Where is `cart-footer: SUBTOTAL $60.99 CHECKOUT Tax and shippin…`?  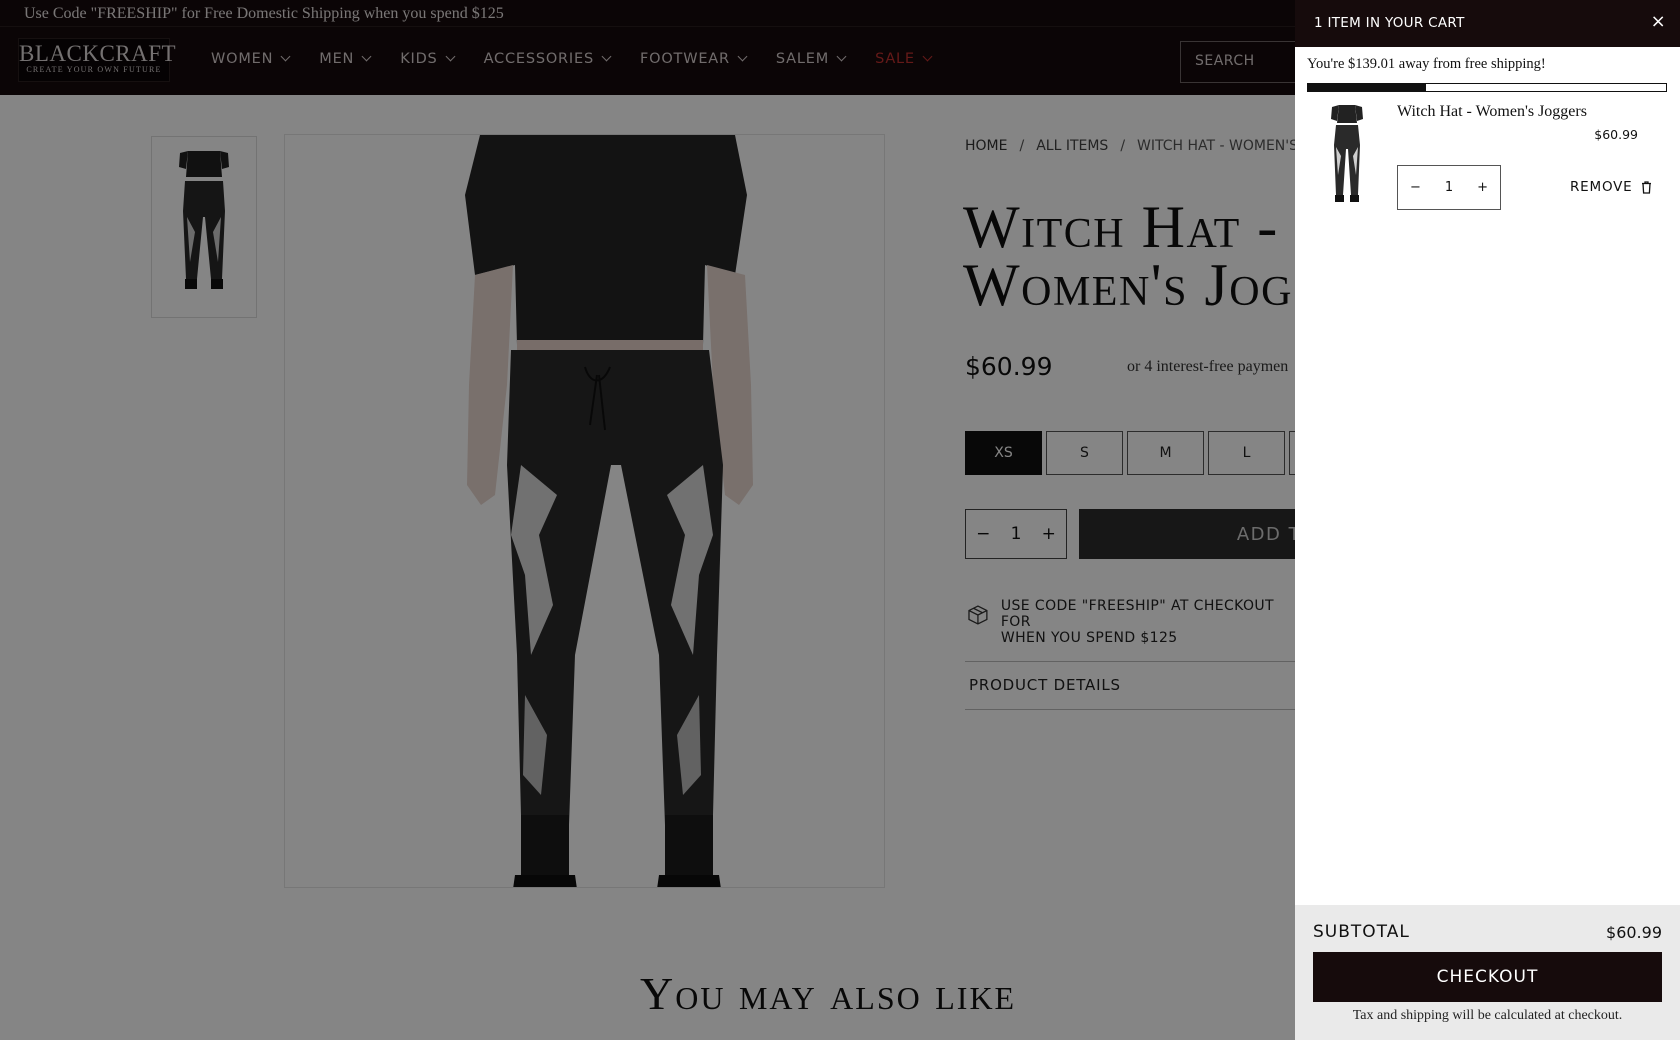
cart-footer: SUBTOTAL $60.99 CHECKOUT Tax and shippin… is located at coordinates (1487, 972).